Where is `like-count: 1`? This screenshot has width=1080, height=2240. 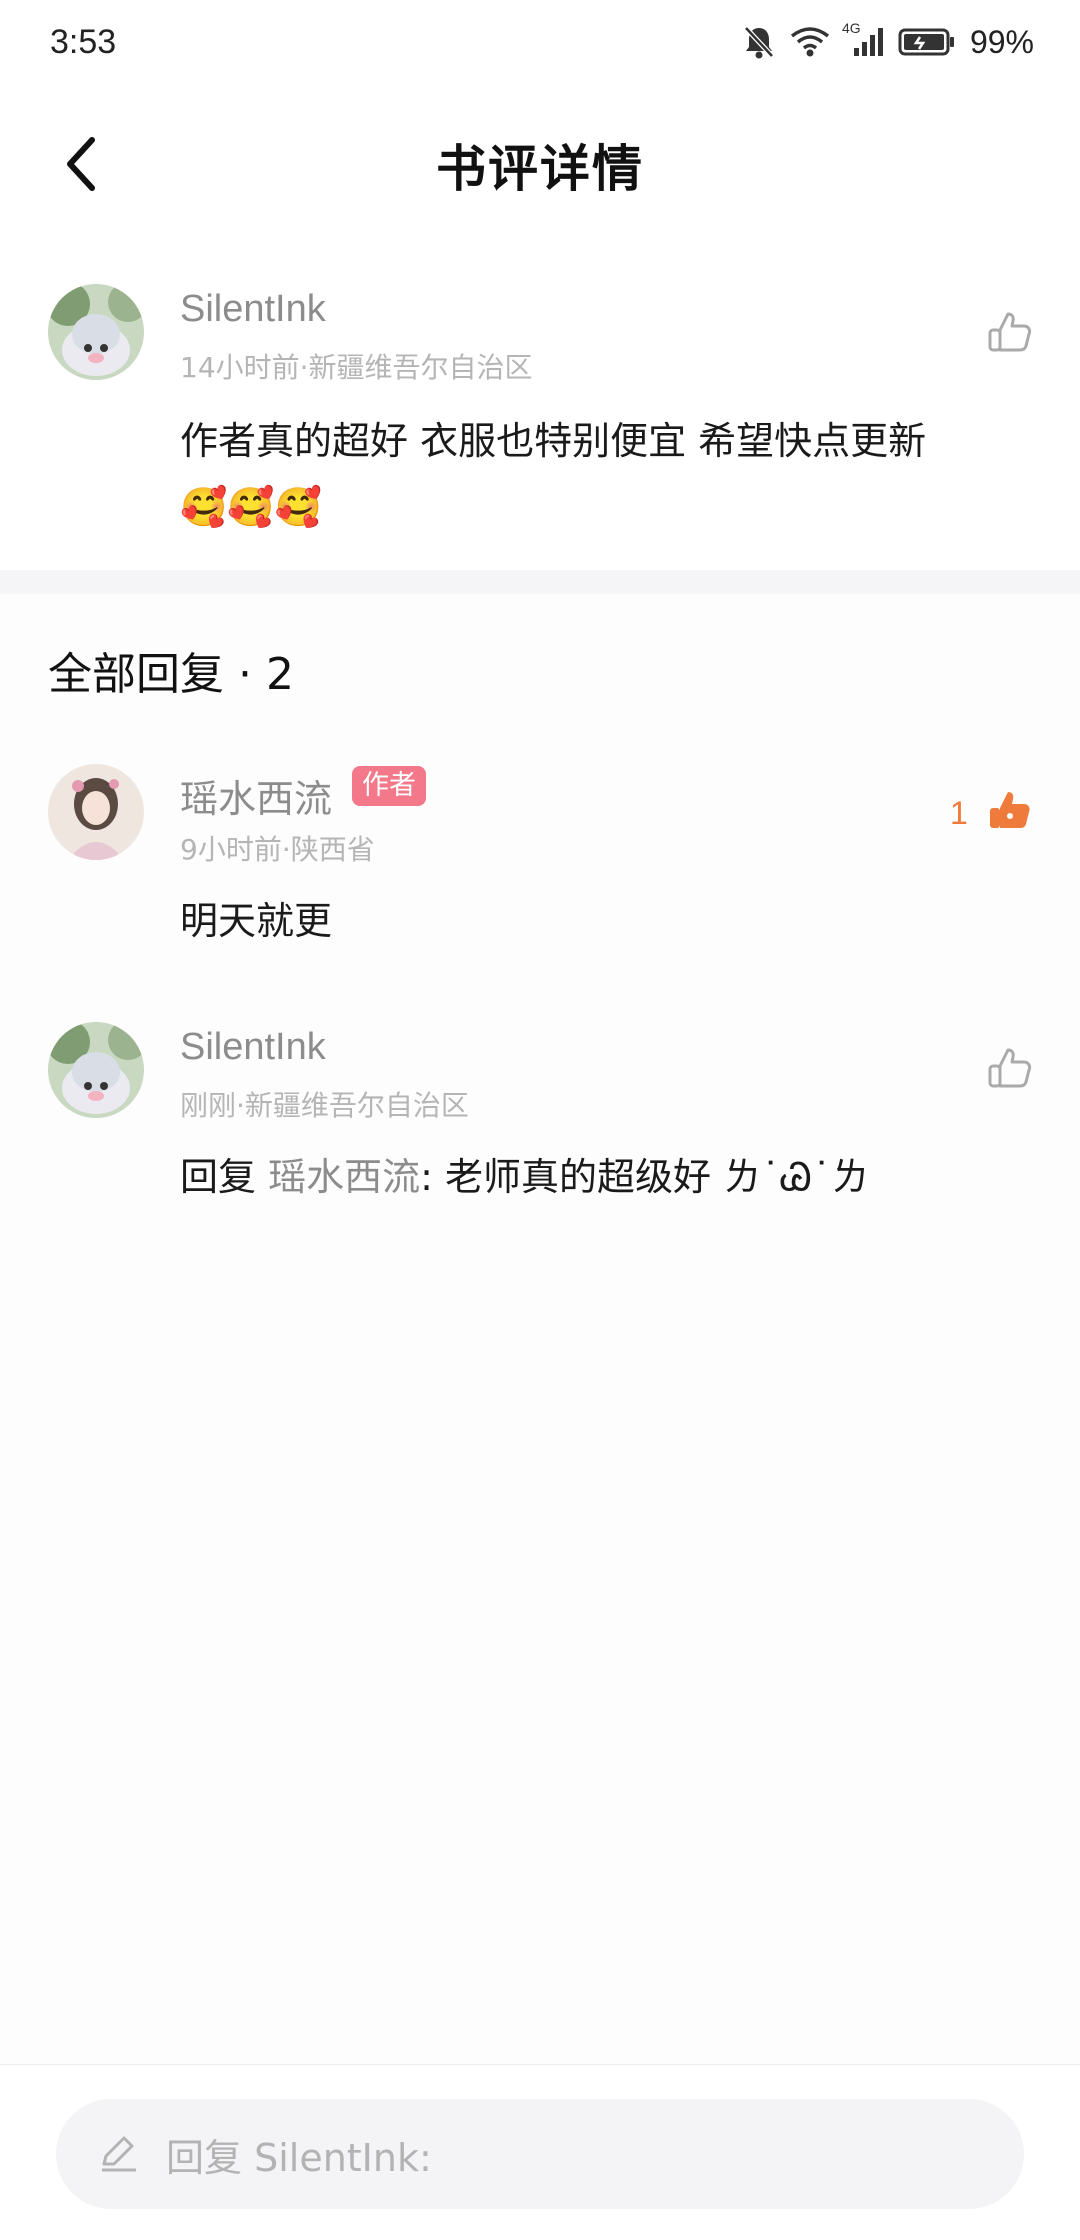
like-count: 1 is located at coordinates (959, 813).